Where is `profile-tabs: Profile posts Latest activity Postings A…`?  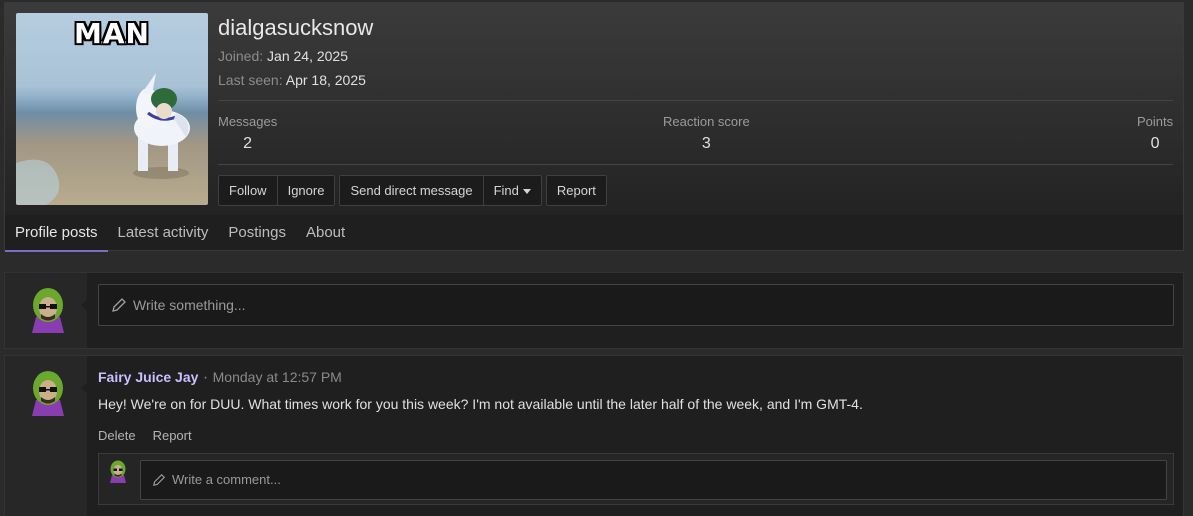
profile-tabs: Profile posts Latest activity Postings A… is located at coordinates (180, 233).